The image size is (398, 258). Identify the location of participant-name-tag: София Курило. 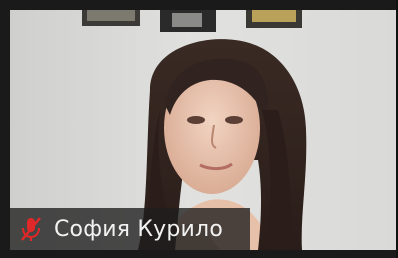
(130, 229).